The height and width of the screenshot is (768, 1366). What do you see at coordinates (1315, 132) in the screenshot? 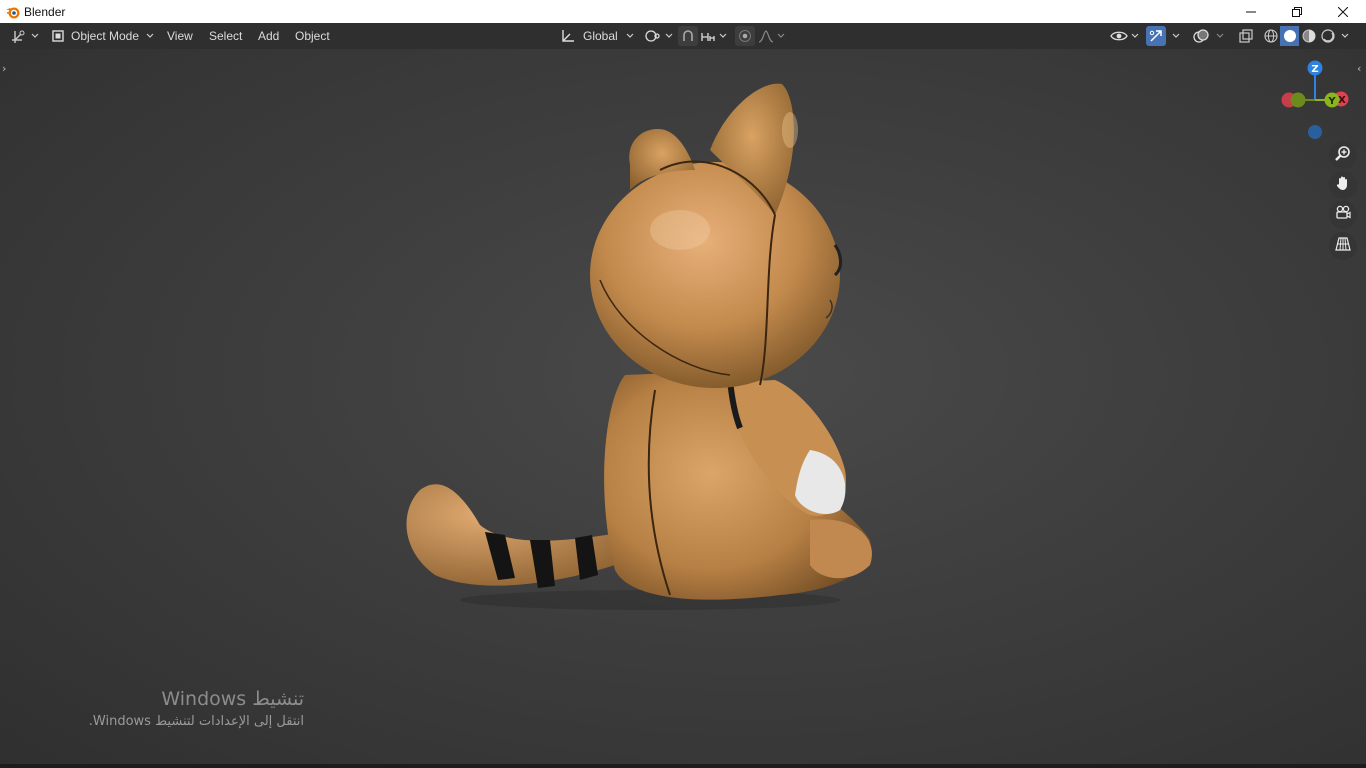
I see `gizmo-neg-z-icon` at bounding box center [1315, 132].